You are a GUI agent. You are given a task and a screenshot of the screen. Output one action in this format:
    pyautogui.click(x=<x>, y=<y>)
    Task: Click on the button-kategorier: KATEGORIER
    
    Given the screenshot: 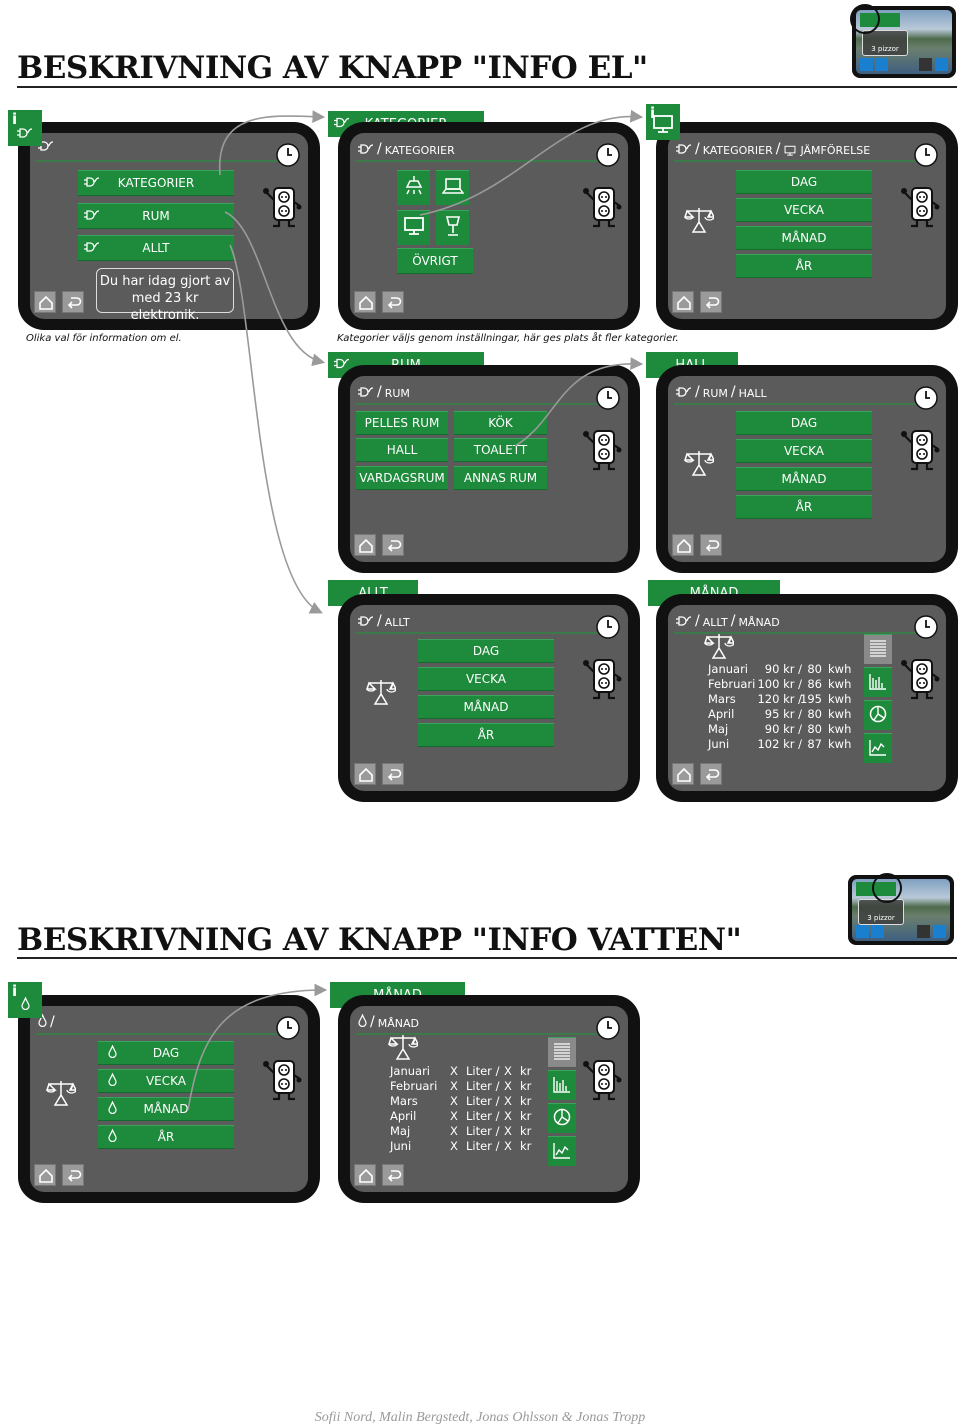 What is the action you would take?
    pyautogui.click(x=156, y=183)
    